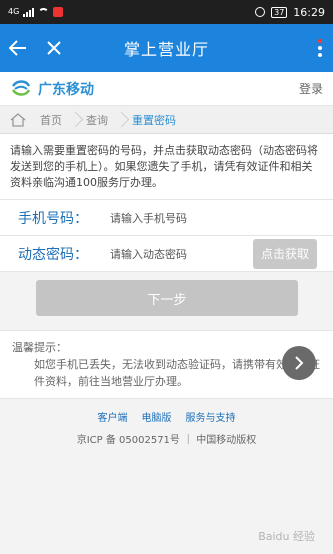 The height and width of the screenshot is (554, 333). What do you see at coordinates (166, 440) in the screenshot?
I see `copyright: 京ICP 备 05002571号 ｜ 中国移动版权` at bounding box center [166, 440].